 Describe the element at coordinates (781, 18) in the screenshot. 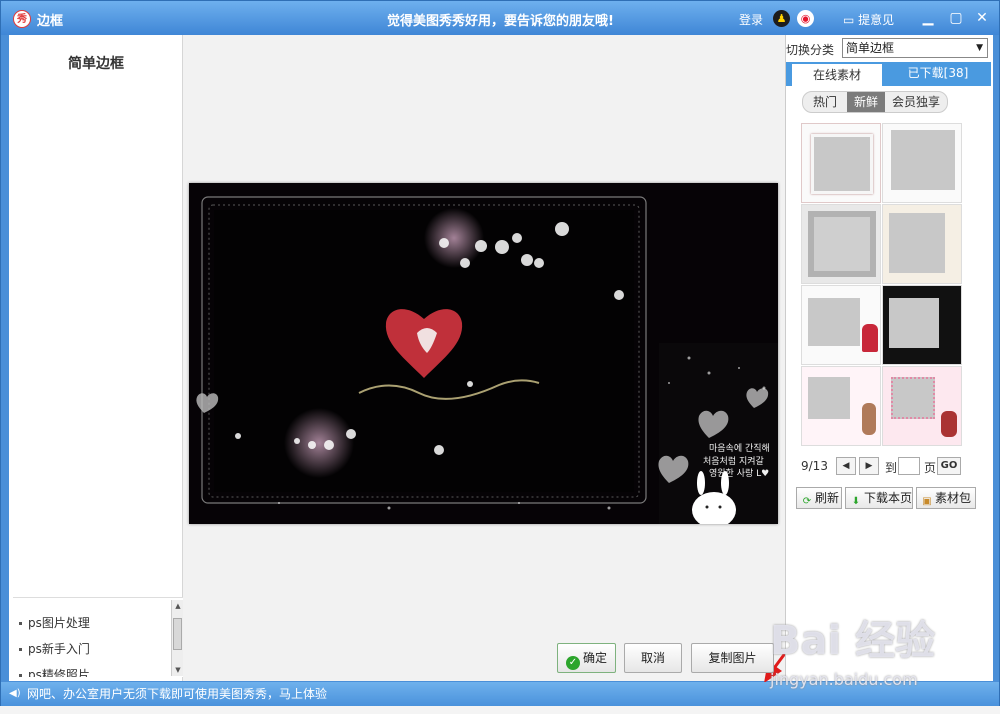

I see `qq-icon: ♟` at that location.